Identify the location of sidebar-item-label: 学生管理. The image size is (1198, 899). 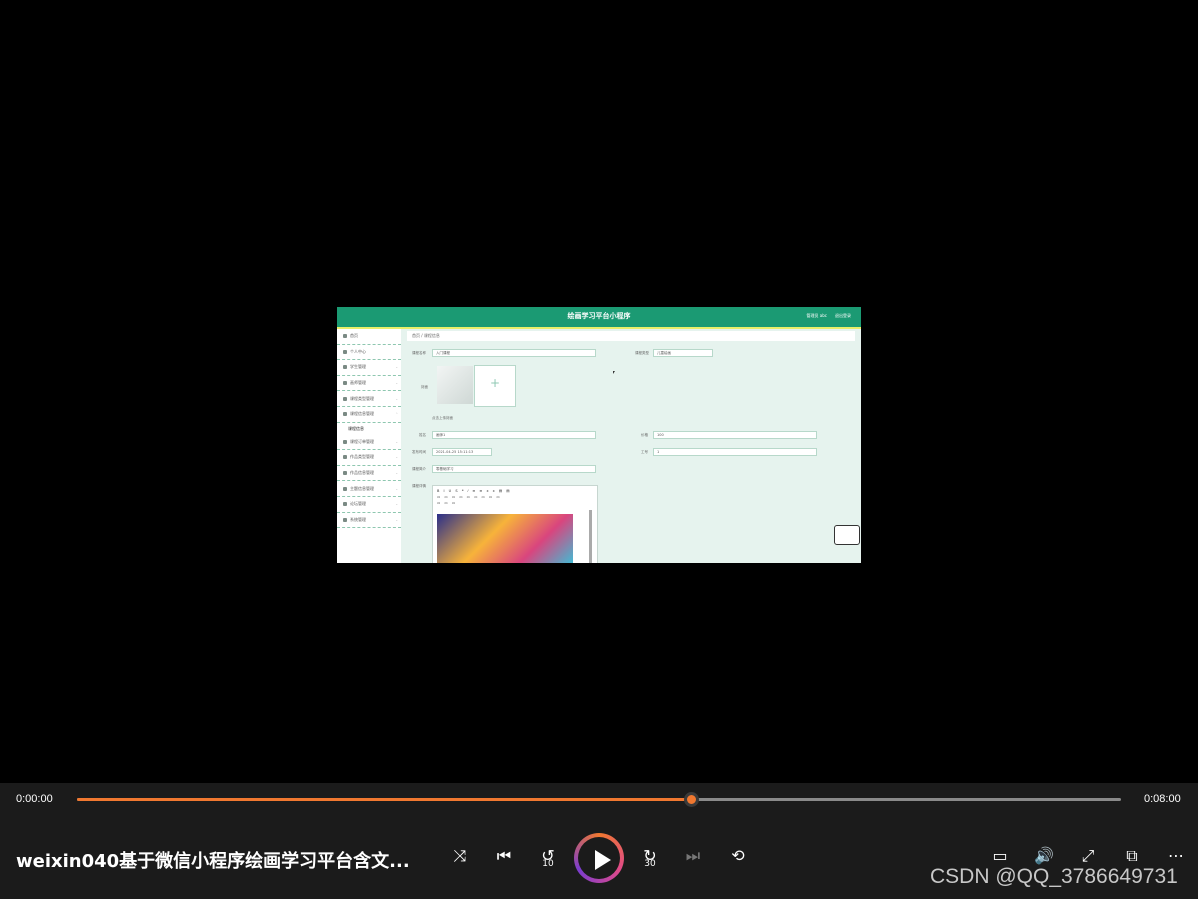
(358, 367).